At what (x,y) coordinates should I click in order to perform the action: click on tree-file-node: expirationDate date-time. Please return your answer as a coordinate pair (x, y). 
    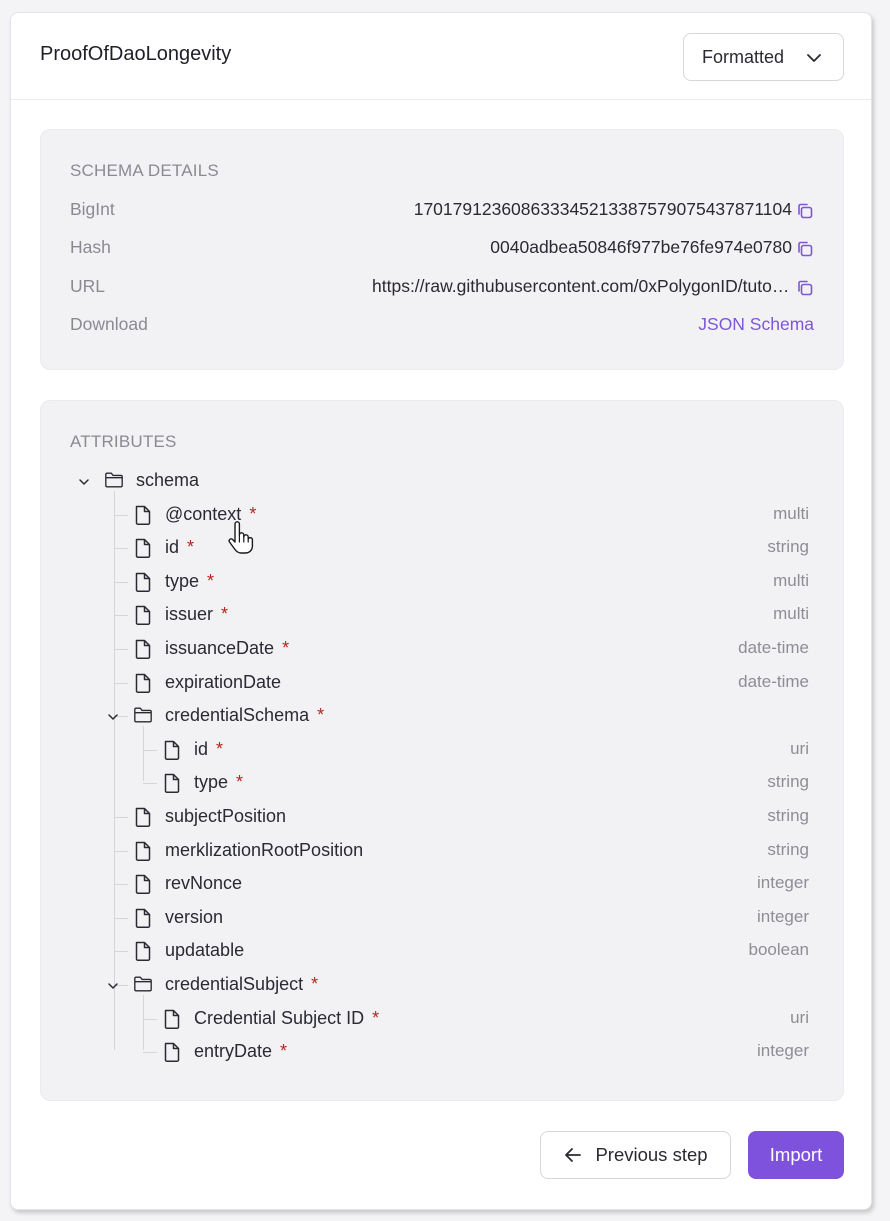
    Looking at the image, I should click on (442, 684).